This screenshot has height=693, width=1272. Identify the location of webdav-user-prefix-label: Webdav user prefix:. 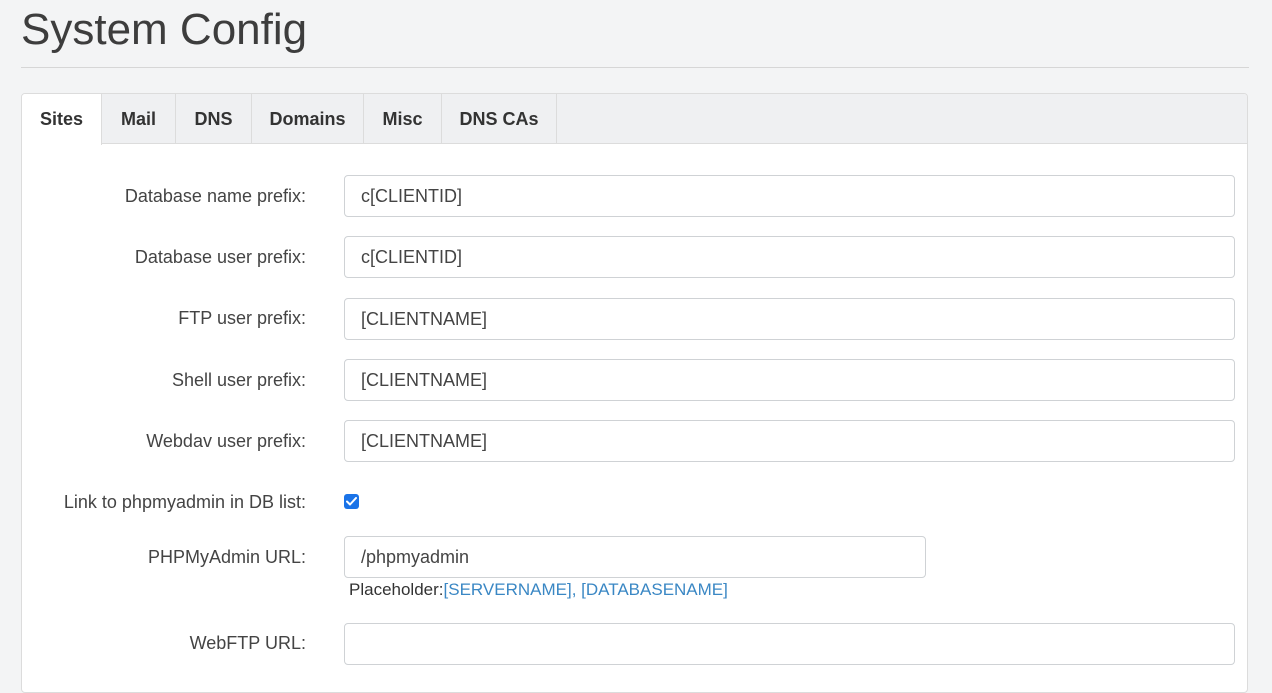
(226, 441).